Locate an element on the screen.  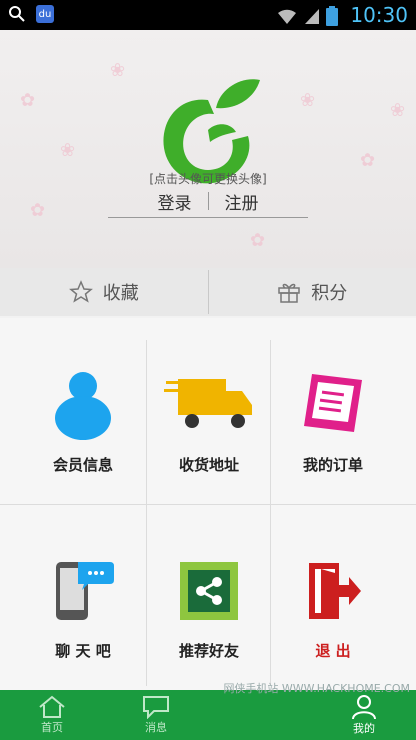
avatar-hint: [点击头像可更换头像] is located at coordinates (208, 179).